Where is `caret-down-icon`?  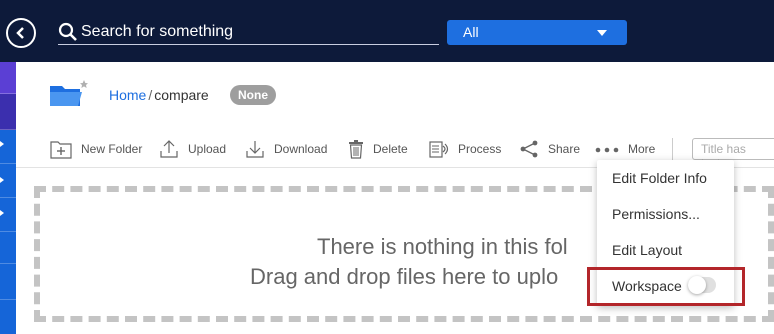
caret-down-icon is located at coordinates (602, 33).